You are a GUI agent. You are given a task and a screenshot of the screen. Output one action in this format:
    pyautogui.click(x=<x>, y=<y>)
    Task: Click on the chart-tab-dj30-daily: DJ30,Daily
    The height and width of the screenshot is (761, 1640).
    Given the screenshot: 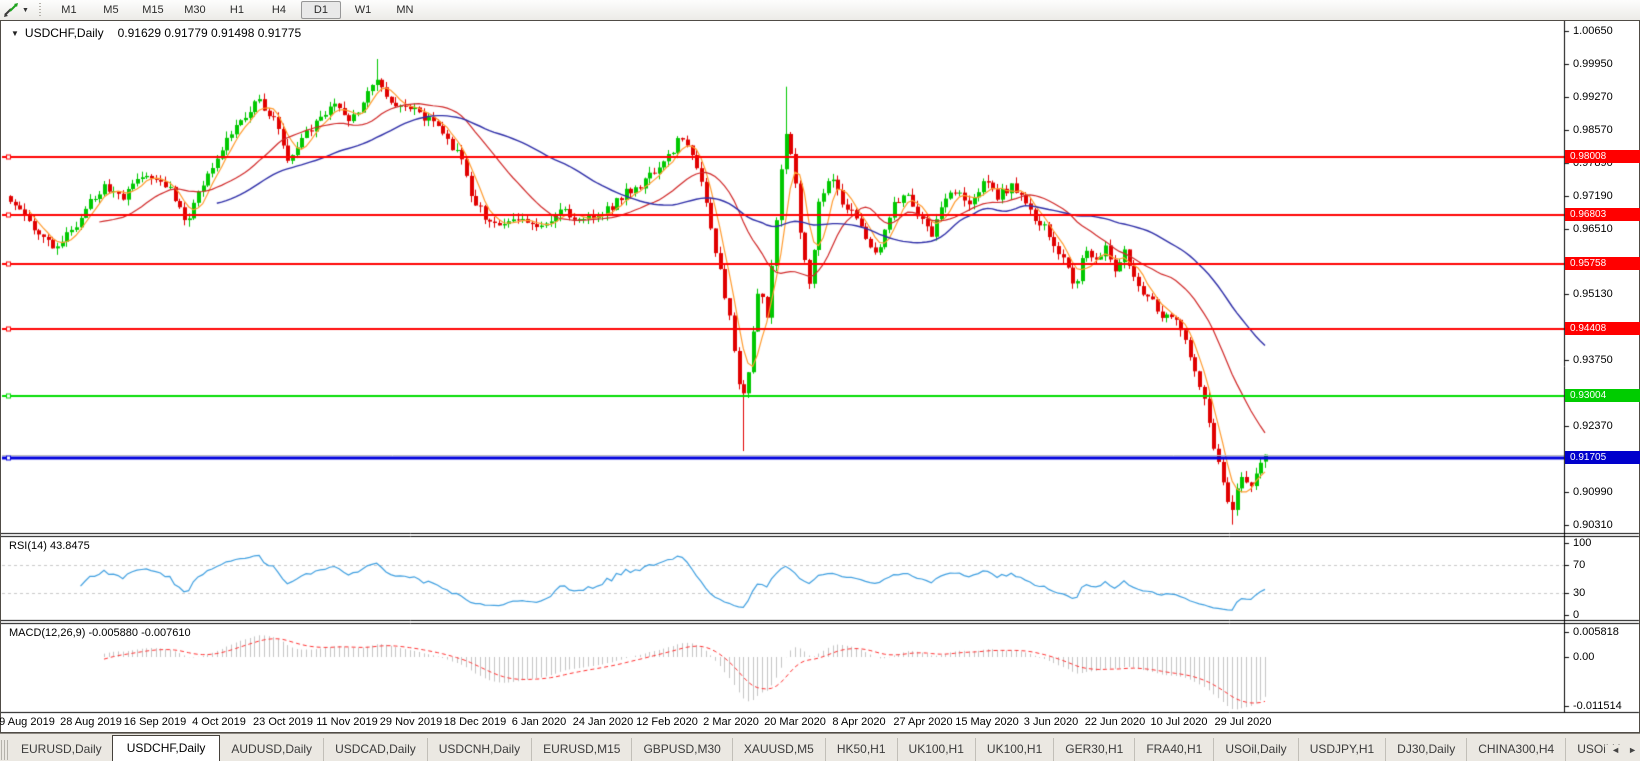 What is the action you would take?
    pyautogui.click(x=1425, y=749)
    